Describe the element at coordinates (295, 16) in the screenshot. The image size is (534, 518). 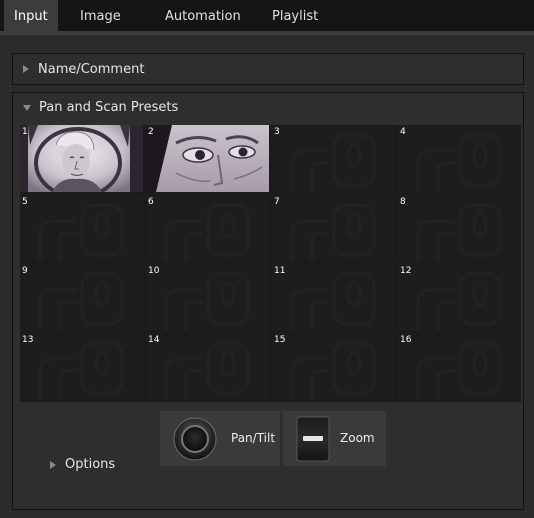
I see `tab-playlist: Playlist` at that location.